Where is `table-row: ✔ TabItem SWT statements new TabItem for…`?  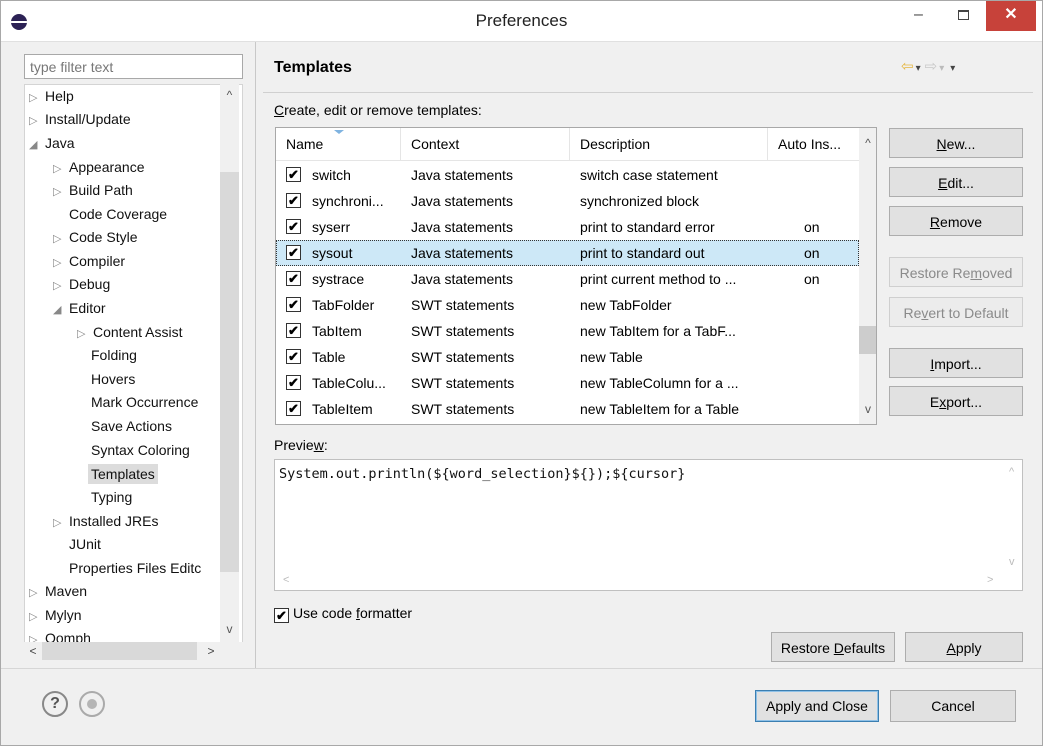
table-row: ✔ TabItem SWT statements new TabItem for… is located at coordinates (567, 331).